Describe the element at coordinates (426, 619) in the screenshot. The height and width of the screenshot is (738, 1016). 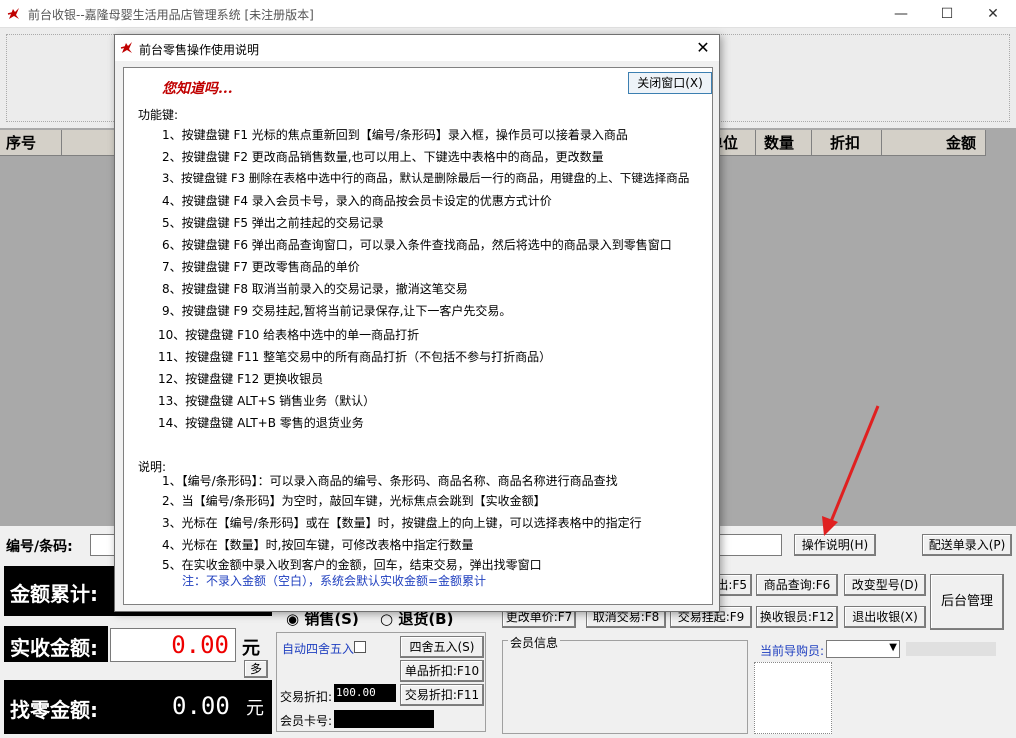
I see `return-radio-label: 退货(B)` at that location.